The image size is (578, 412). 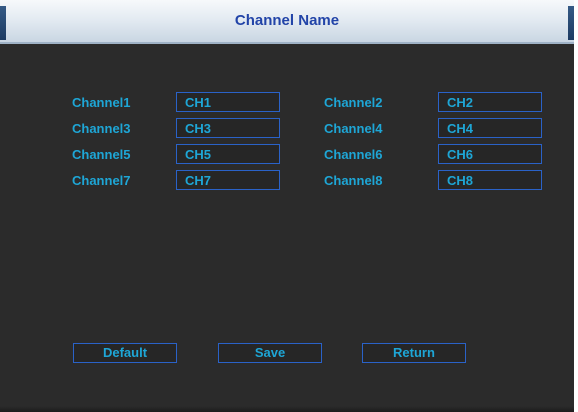 I want to click on channel3-label: Channel3, so click(x=101, y=128).